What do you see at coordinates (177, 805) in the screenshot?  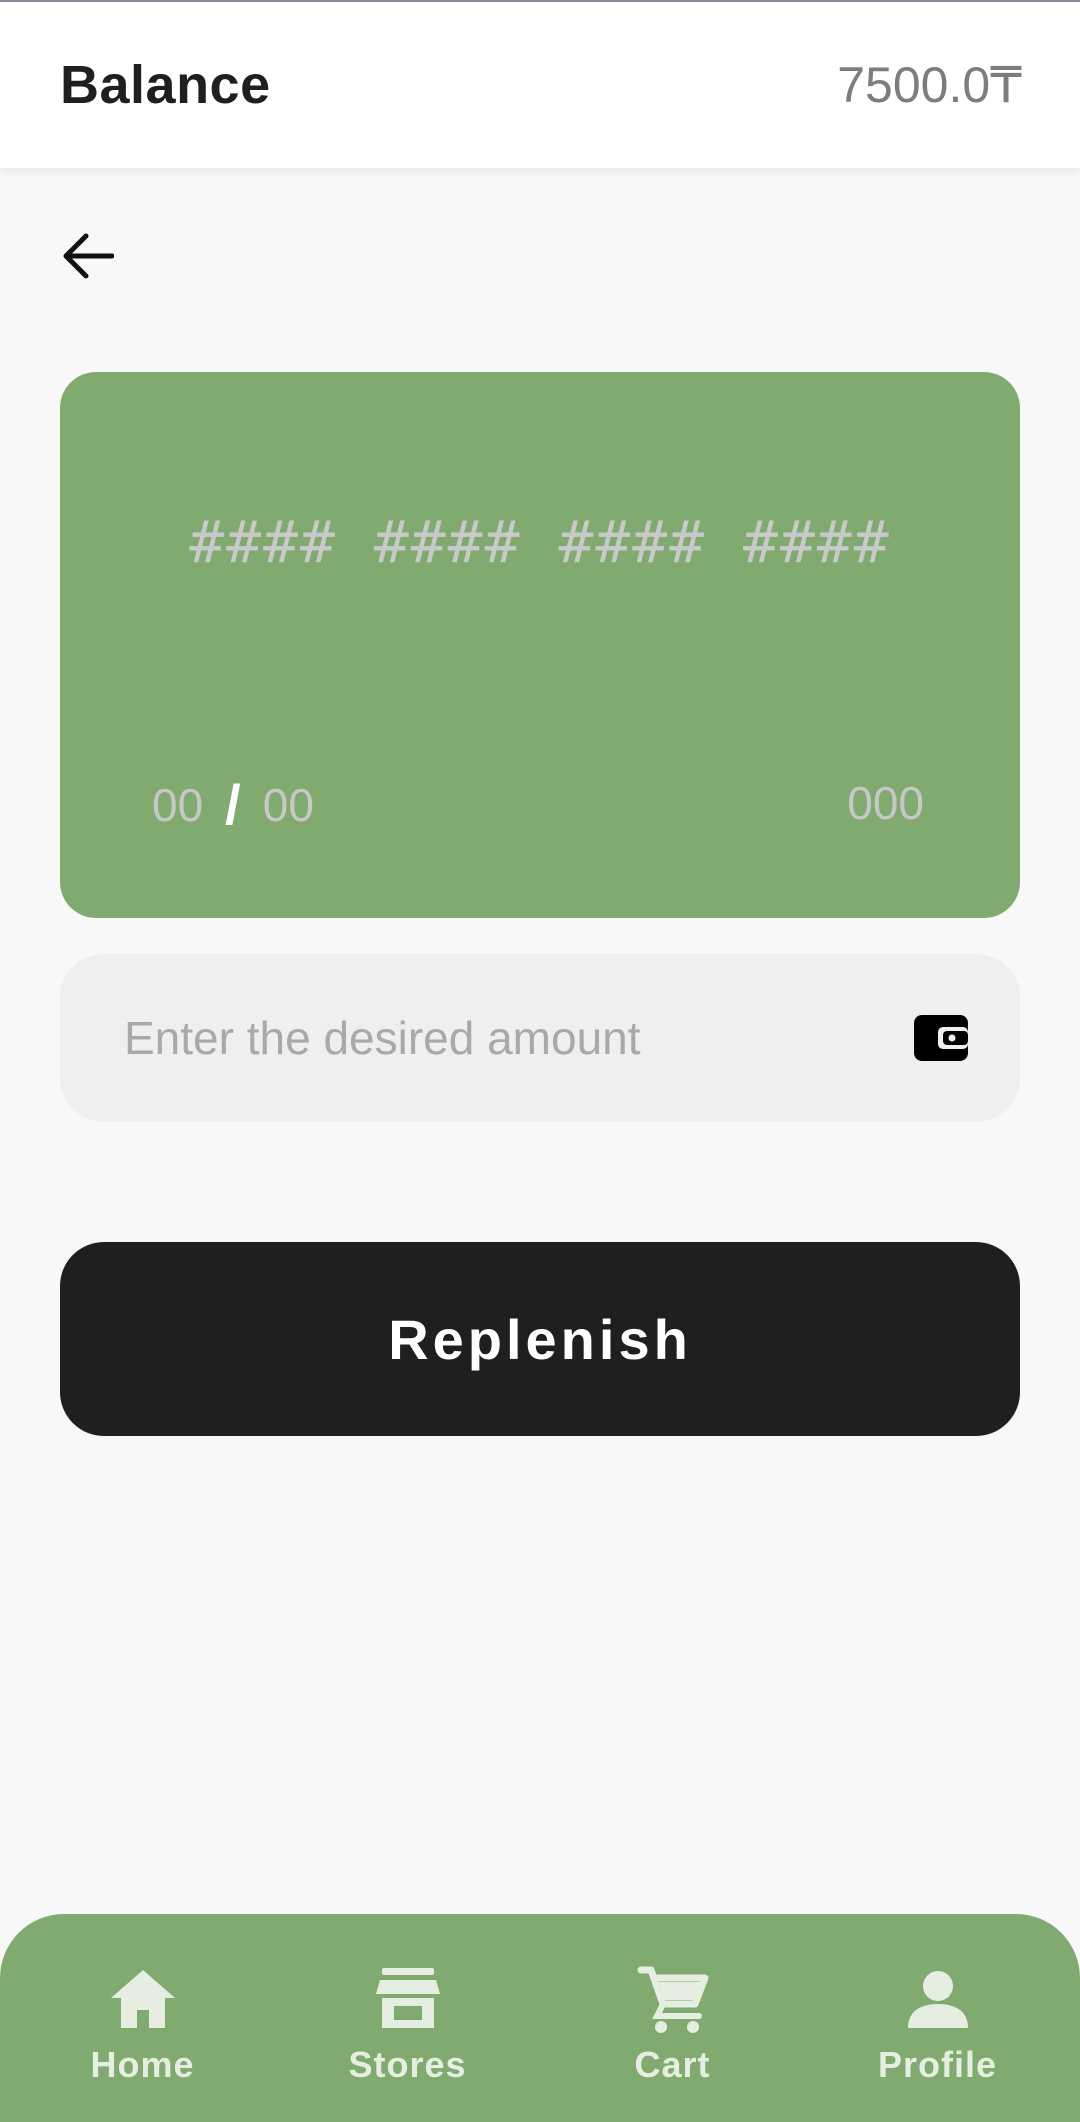 I see `expiry-month-field: 00` at bounding box center [177, 805].